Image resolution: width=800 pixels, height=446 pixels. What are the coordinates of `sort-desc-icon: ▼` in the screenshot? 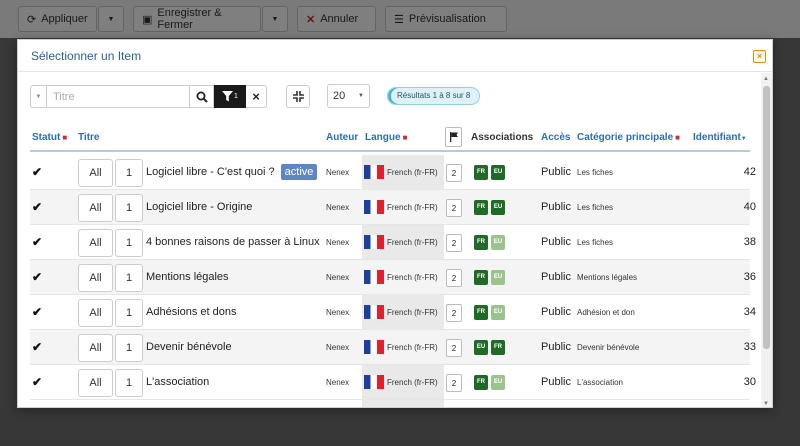 It's located at (743, 139).